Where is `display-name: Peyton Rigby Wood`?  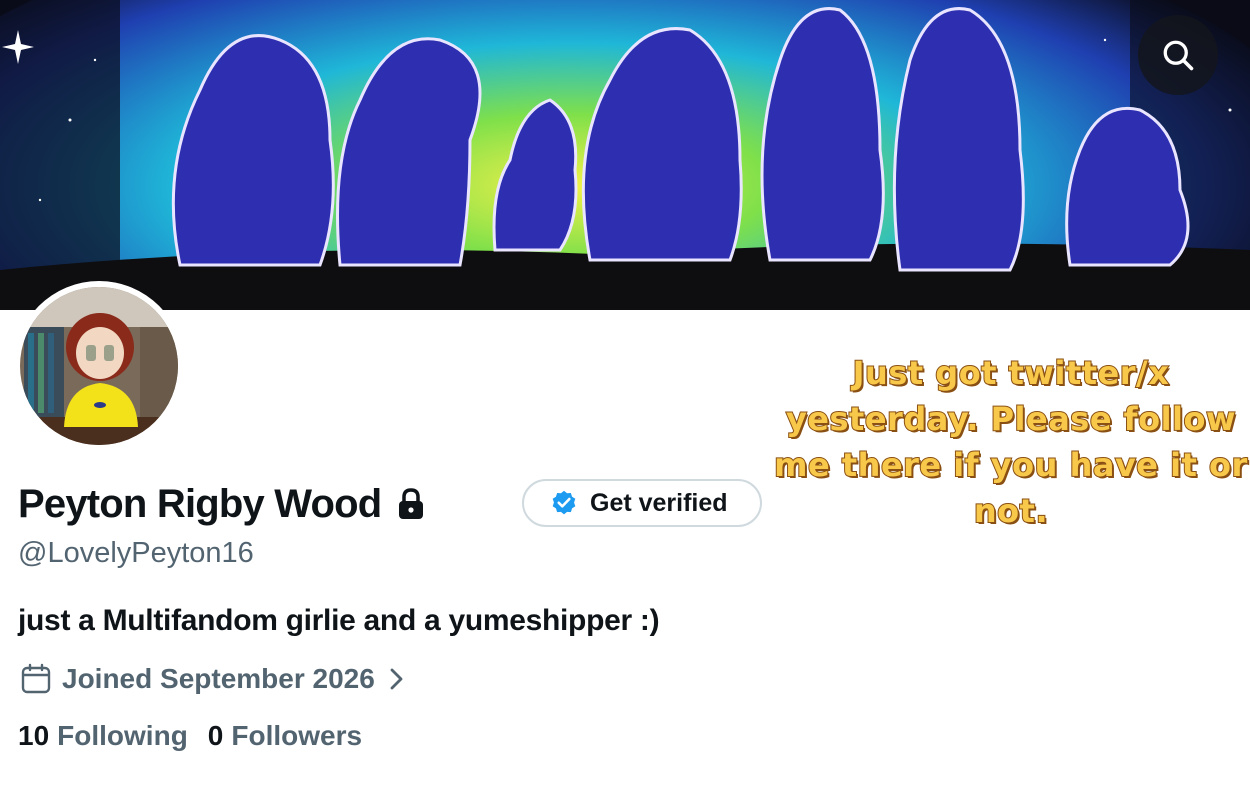 display-name: Peyton Rigby Wood is located at coordinates (200, 503).